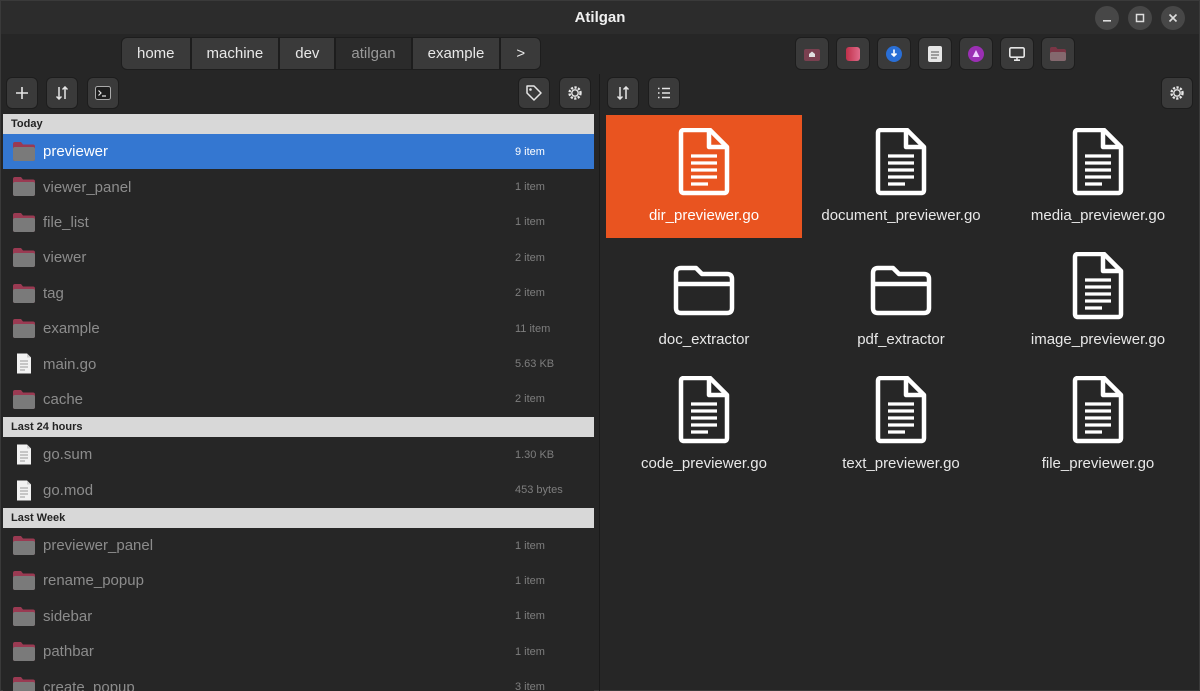 This screenshot has width=1200, height=691. I want to click on fav-folder-button, so click(1058, 53).